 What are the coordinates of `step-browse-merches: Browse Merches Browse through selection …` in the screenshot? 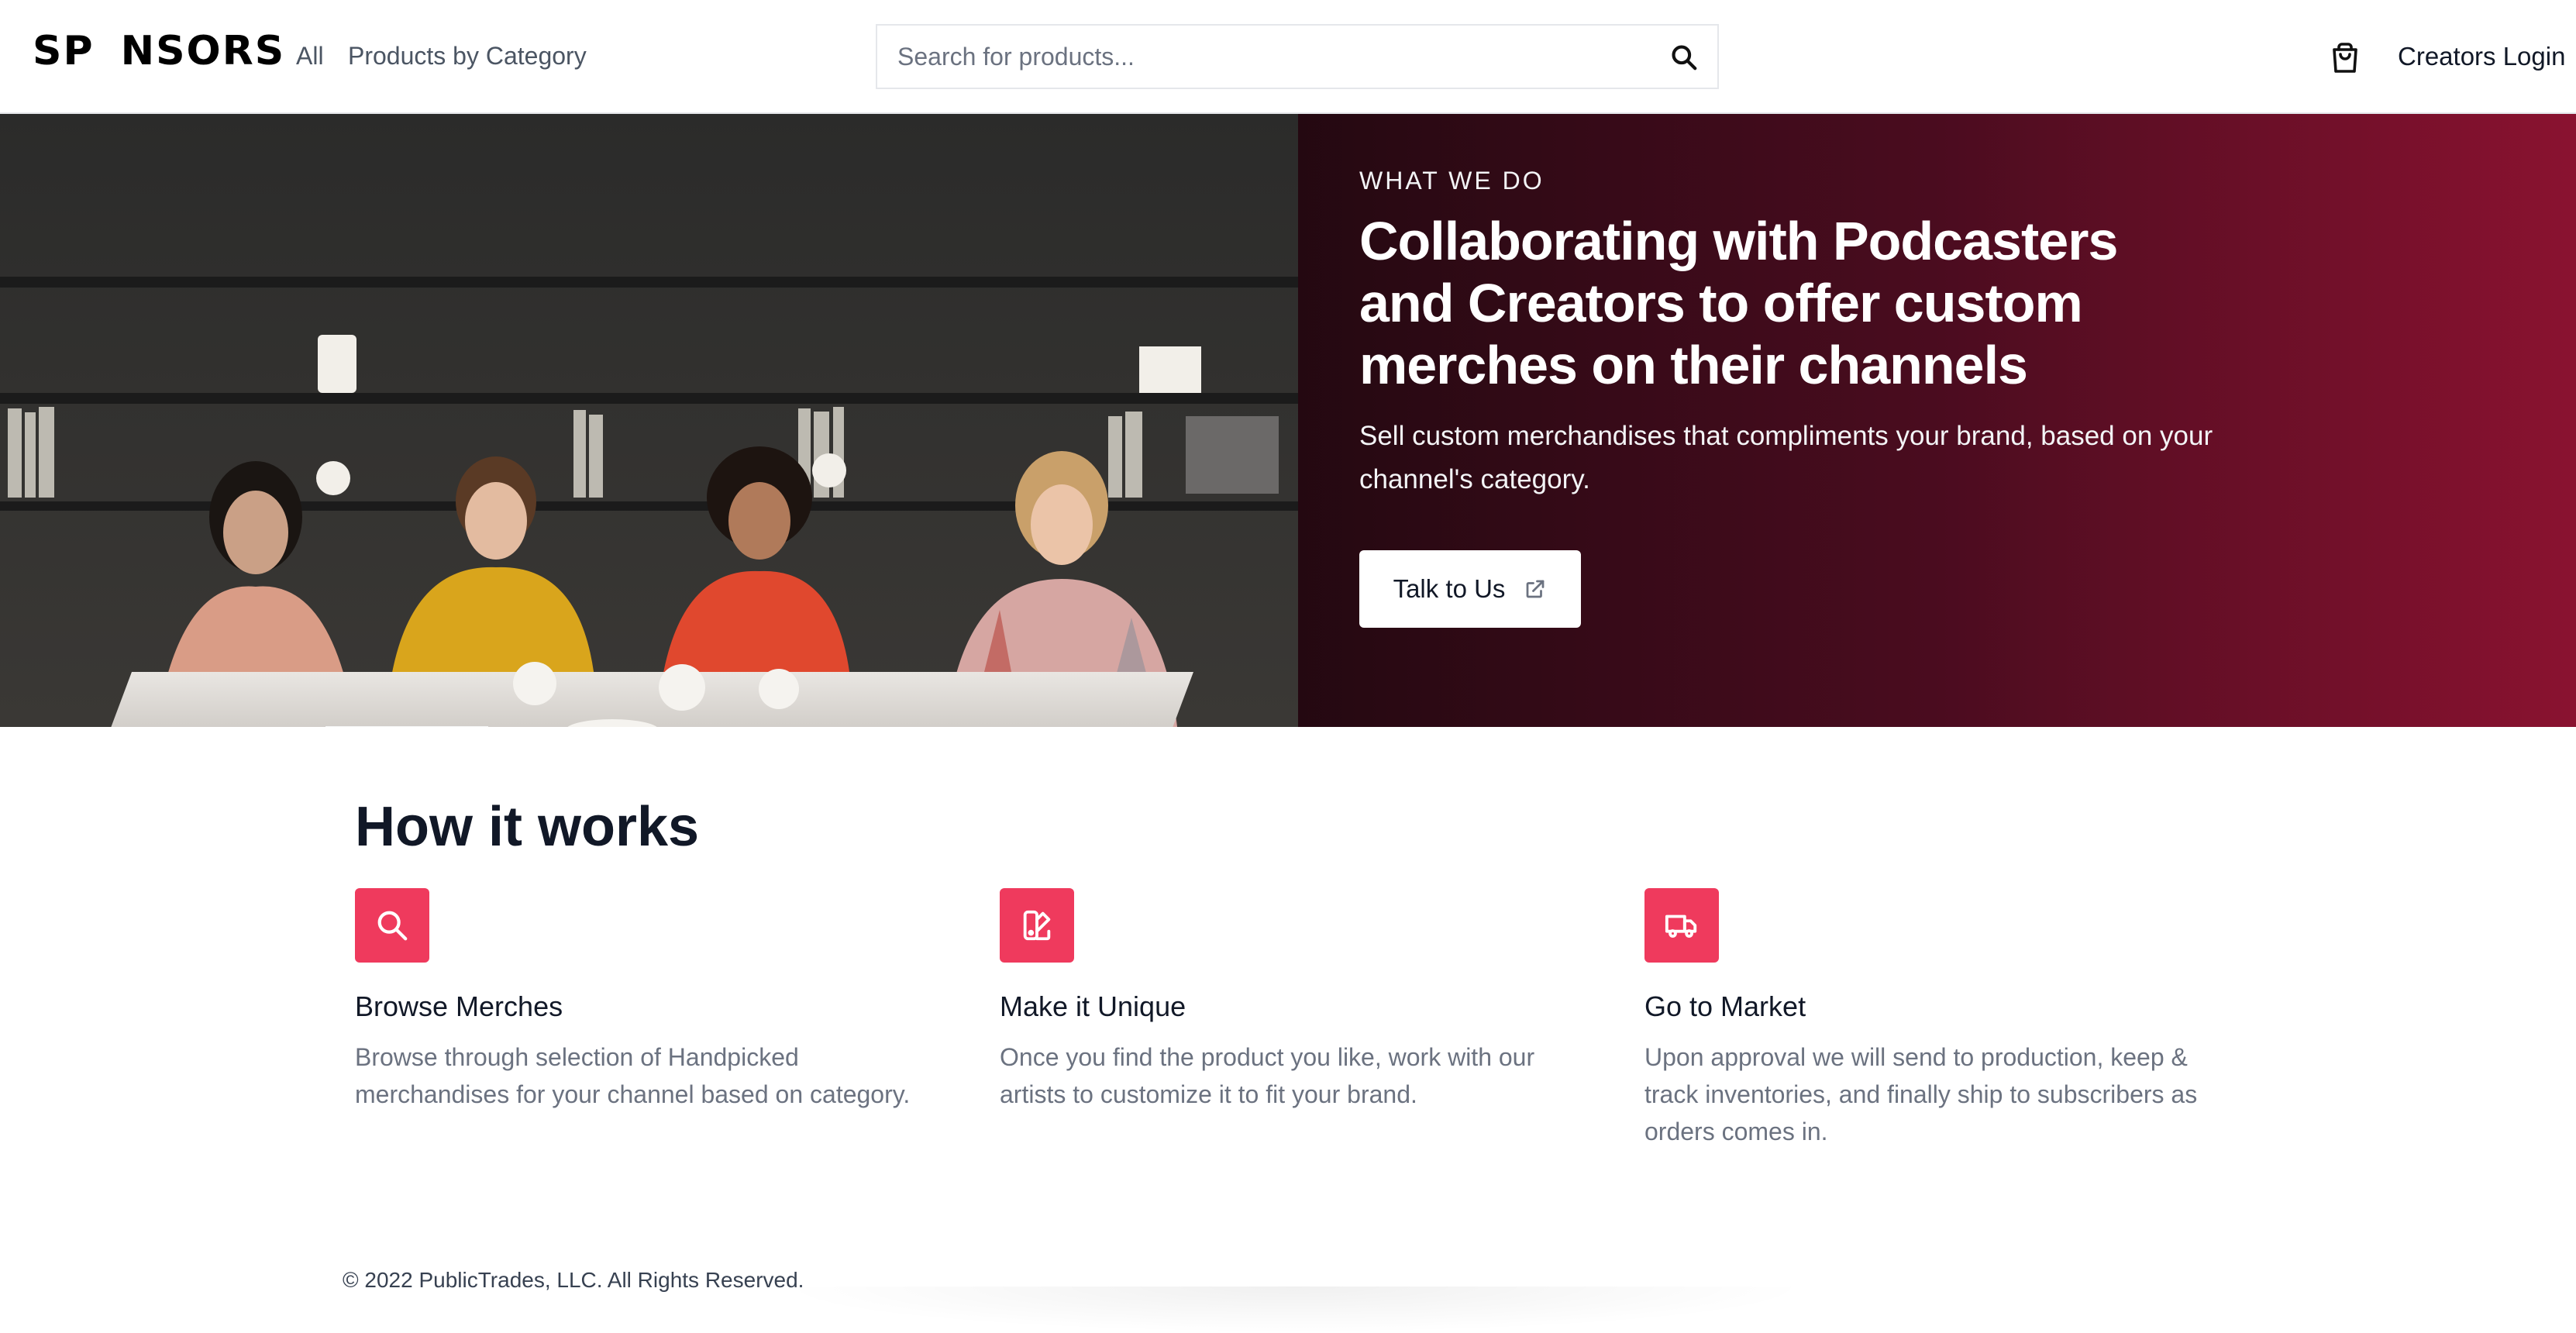 It's located at (649, 1000).